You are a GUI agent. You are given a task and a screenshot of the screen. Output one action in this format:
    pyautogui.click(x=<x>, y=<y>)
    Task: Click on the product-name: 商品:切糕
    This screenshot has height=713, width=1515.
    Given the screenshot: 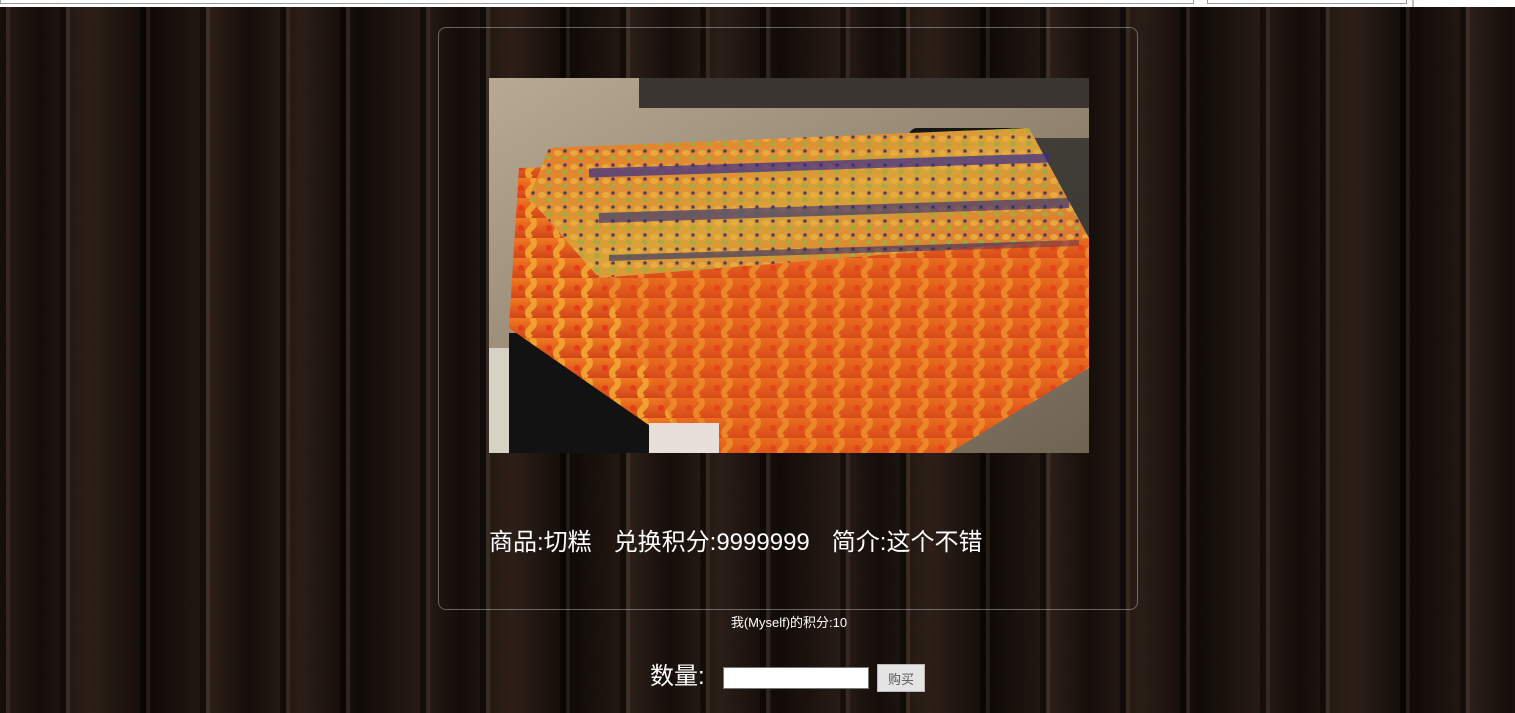 What is the action you would take?
    pyautogui.click(x=540, y=542)
    